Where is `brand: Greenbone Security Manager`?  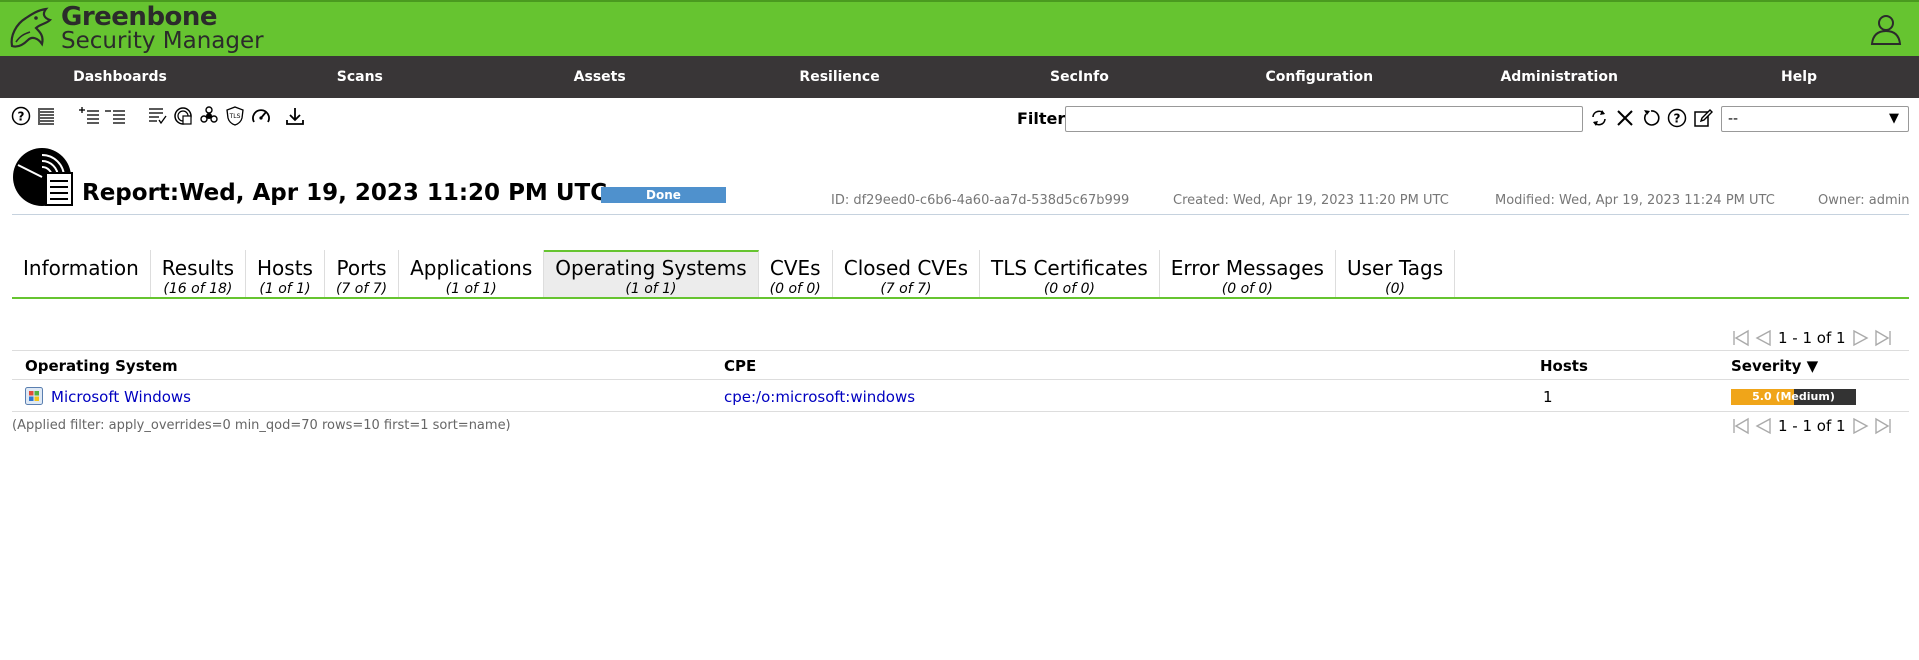
brand: Greenbone Security Manager is located at coordinates (162, 28).